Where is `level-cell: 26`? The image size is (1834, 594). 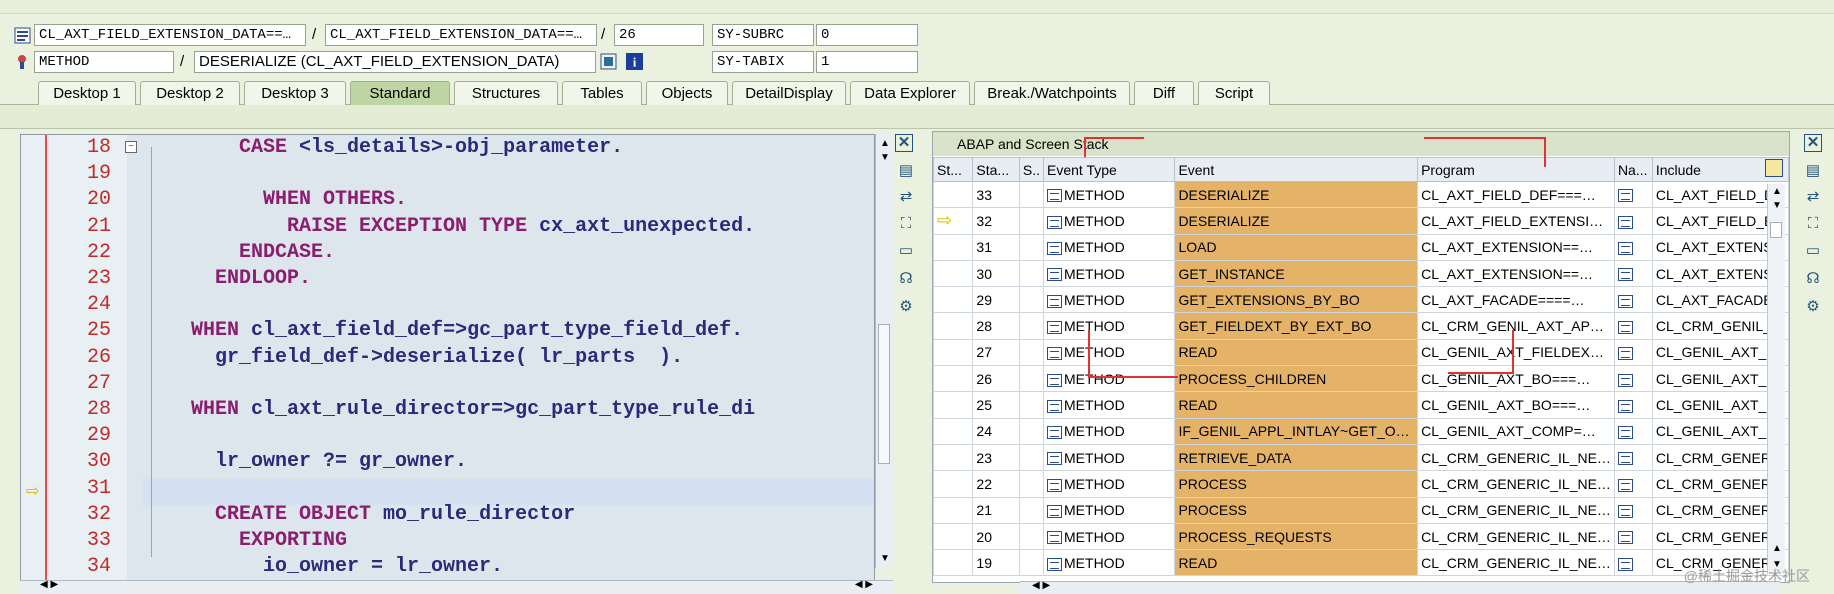 level-cell: 26 is located at coordinates (996, 379).